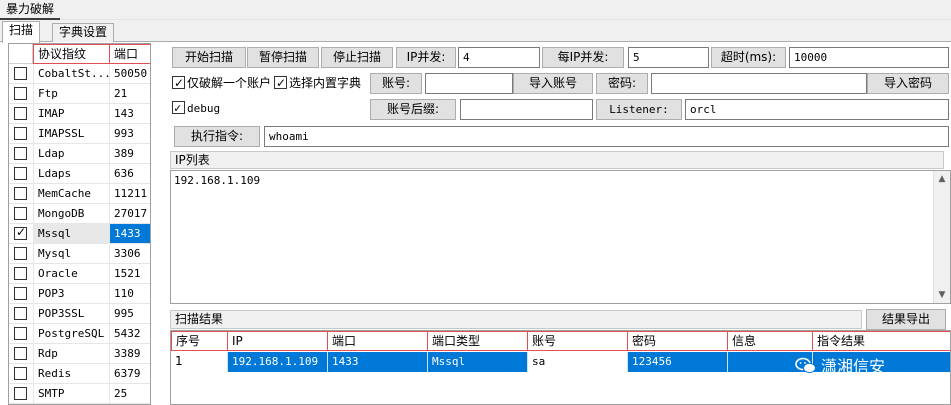 Image resolution: width=951 pixels, height=405 pixels. Describe the element at coordinates (378, 341) in the screenshot. I see `results-column-header: 端口` at that location.